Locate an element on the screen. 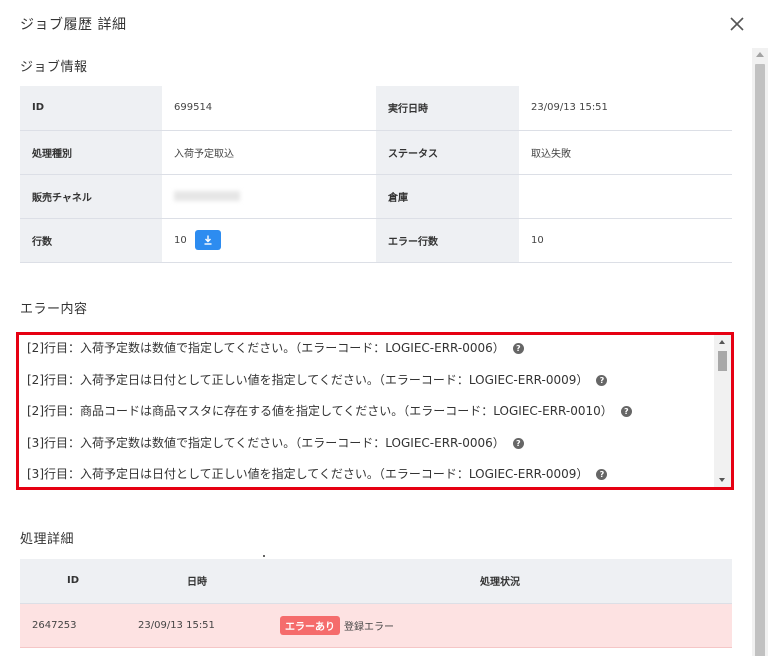 This screenshot has width=768, height=656. label-status: ステータス is located at coordinates (447, 152).